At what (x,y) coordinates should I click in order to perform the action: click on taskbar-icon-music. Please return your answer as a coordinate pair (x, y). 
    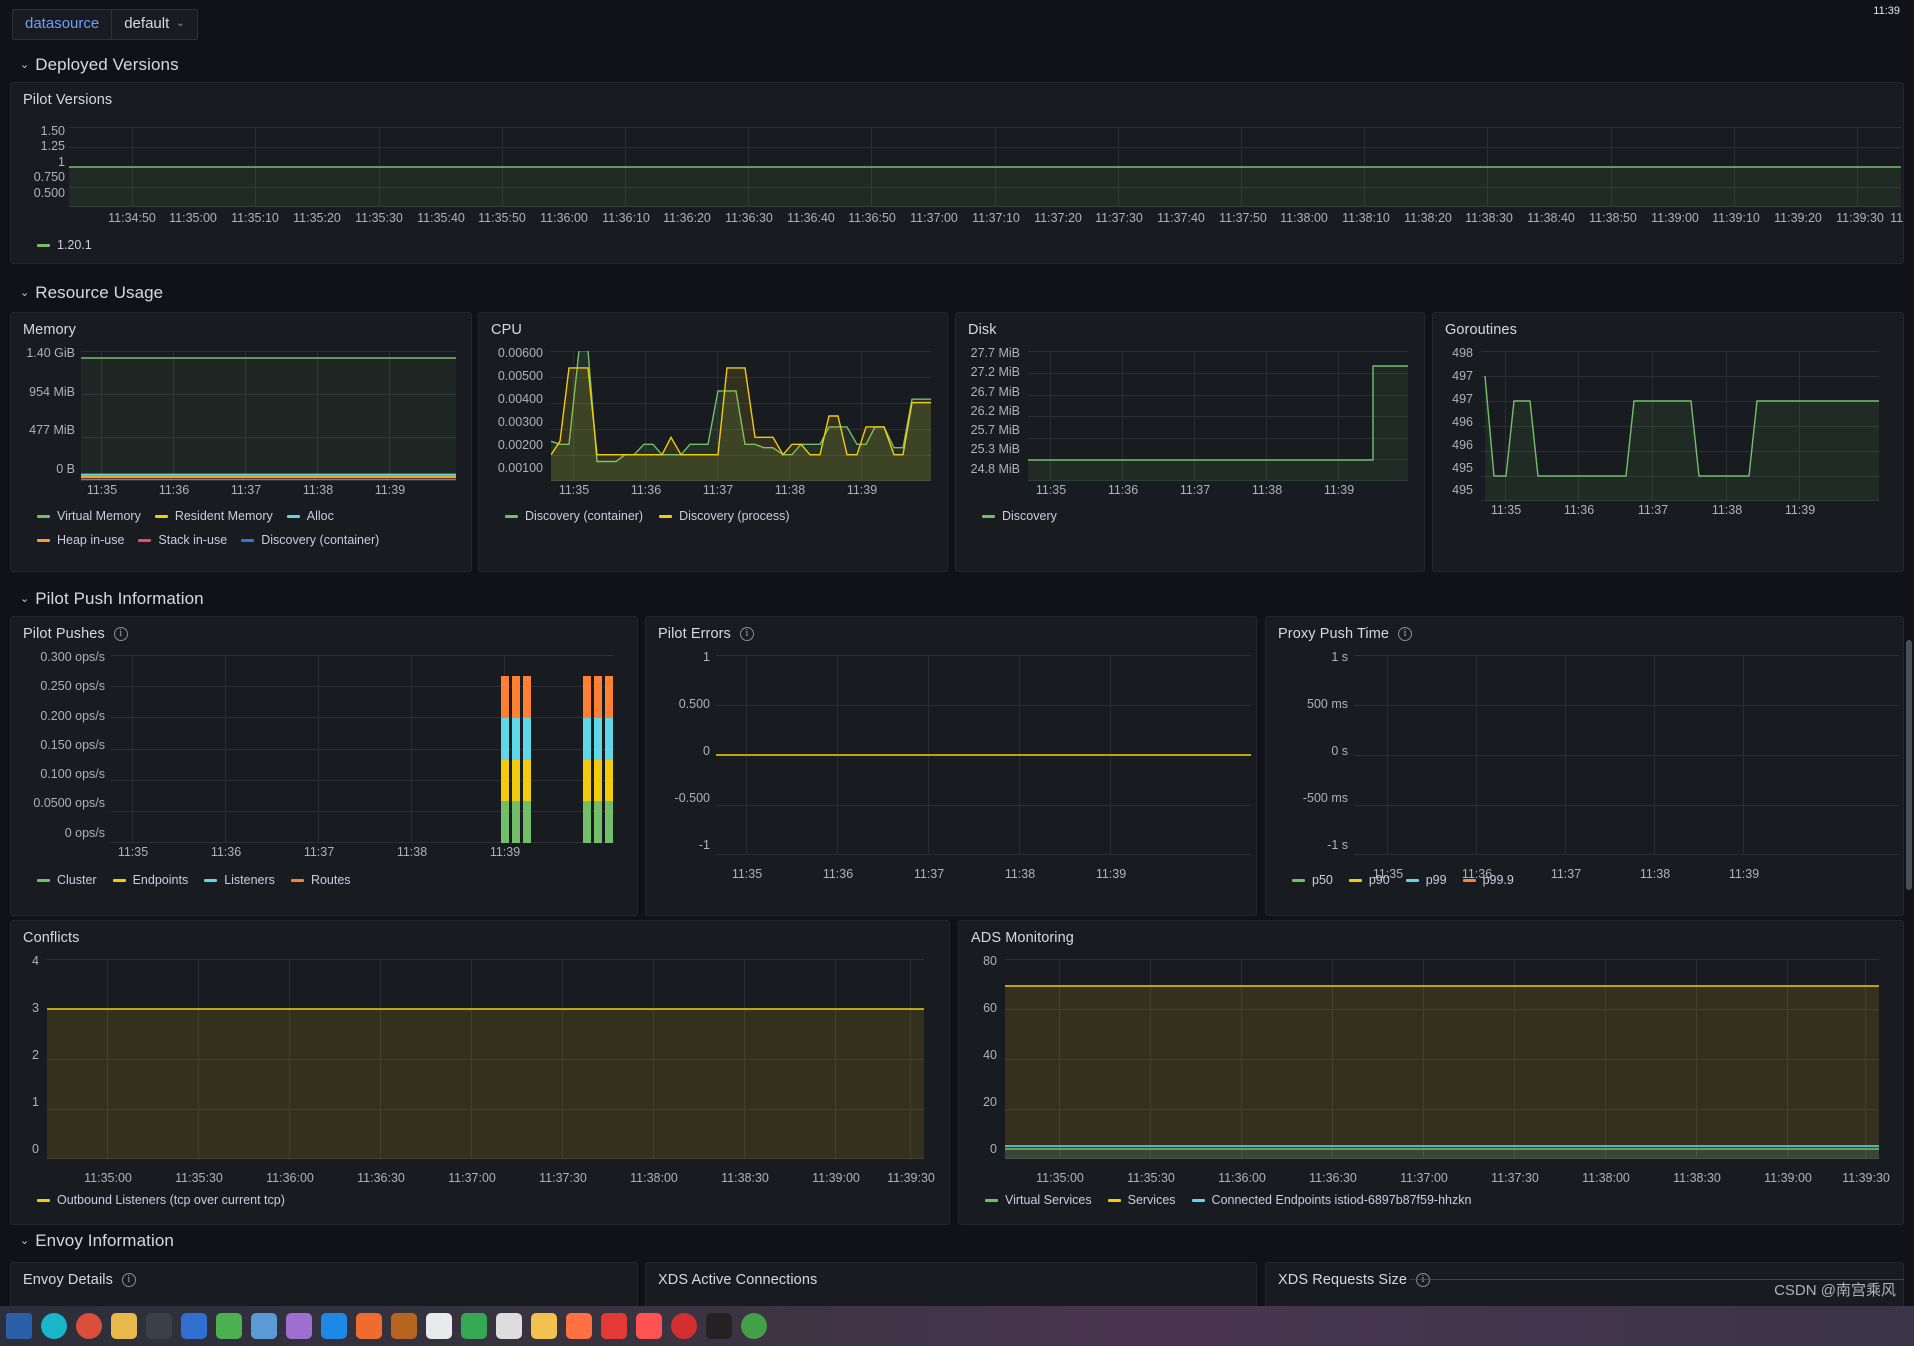
    Looking at the image, I should click on (649, 1326).